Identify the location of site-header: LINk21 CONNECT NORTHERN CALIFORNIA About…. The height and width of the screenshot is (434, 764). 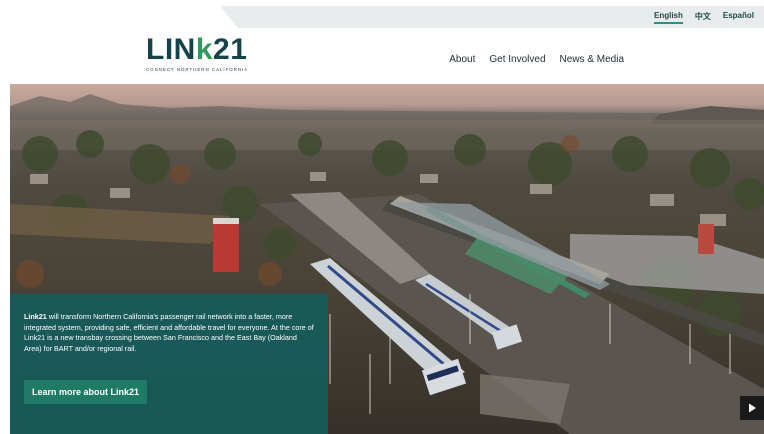
(387, 56).